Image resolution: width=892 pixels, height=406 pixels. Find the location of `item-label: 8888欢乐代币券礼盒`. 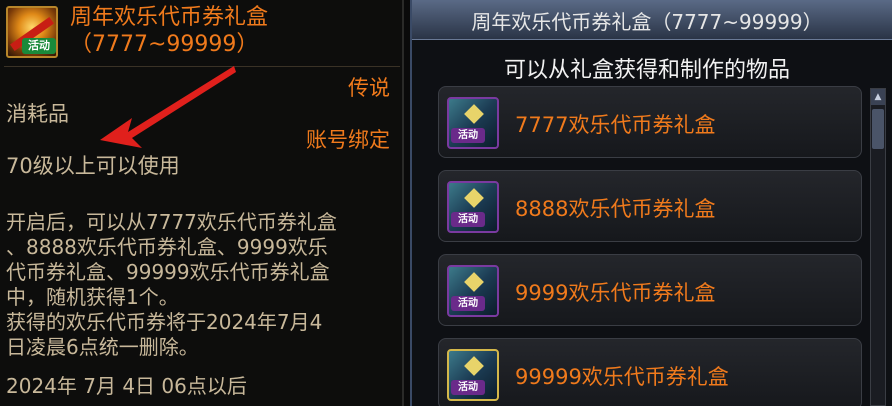

item-label: 8888欢乐代币券礼盒 is located at coordinates (615, 209).